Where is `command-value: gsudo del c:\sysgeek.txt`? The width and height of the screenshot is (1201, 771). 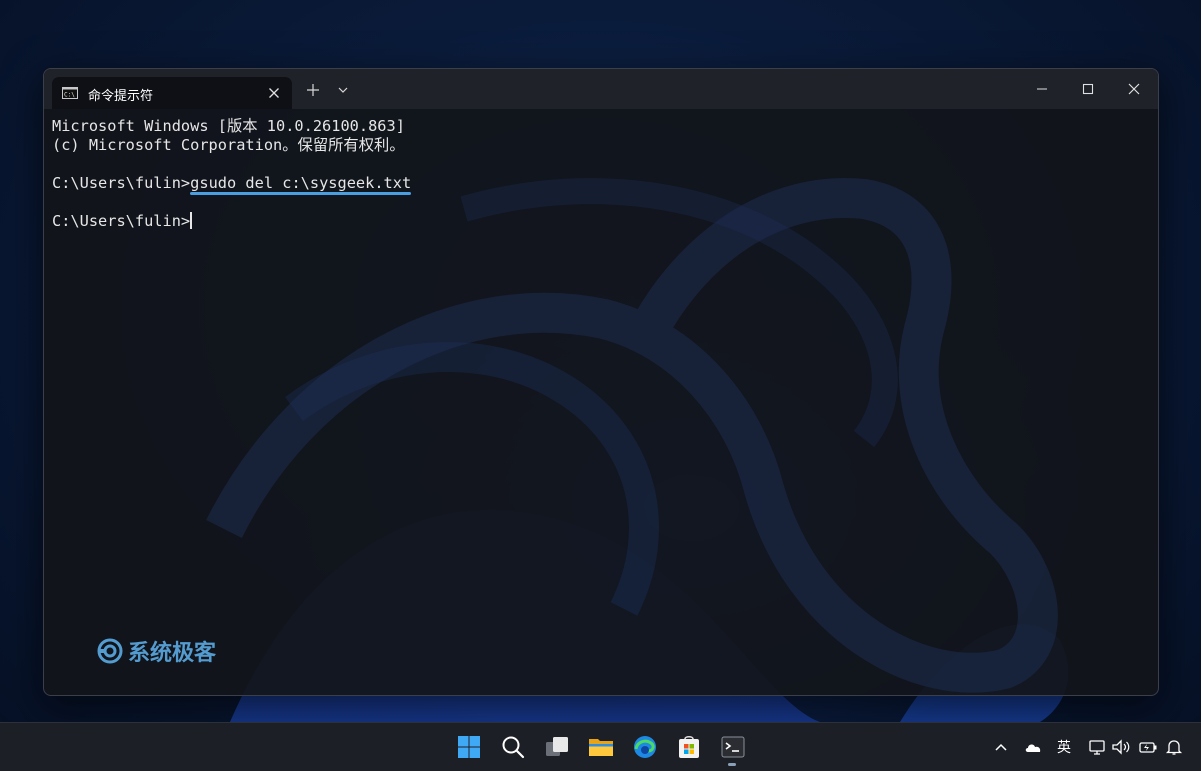
command-value: gsudo del c:\sysgeek.txt is located at coordinates (301, 183).